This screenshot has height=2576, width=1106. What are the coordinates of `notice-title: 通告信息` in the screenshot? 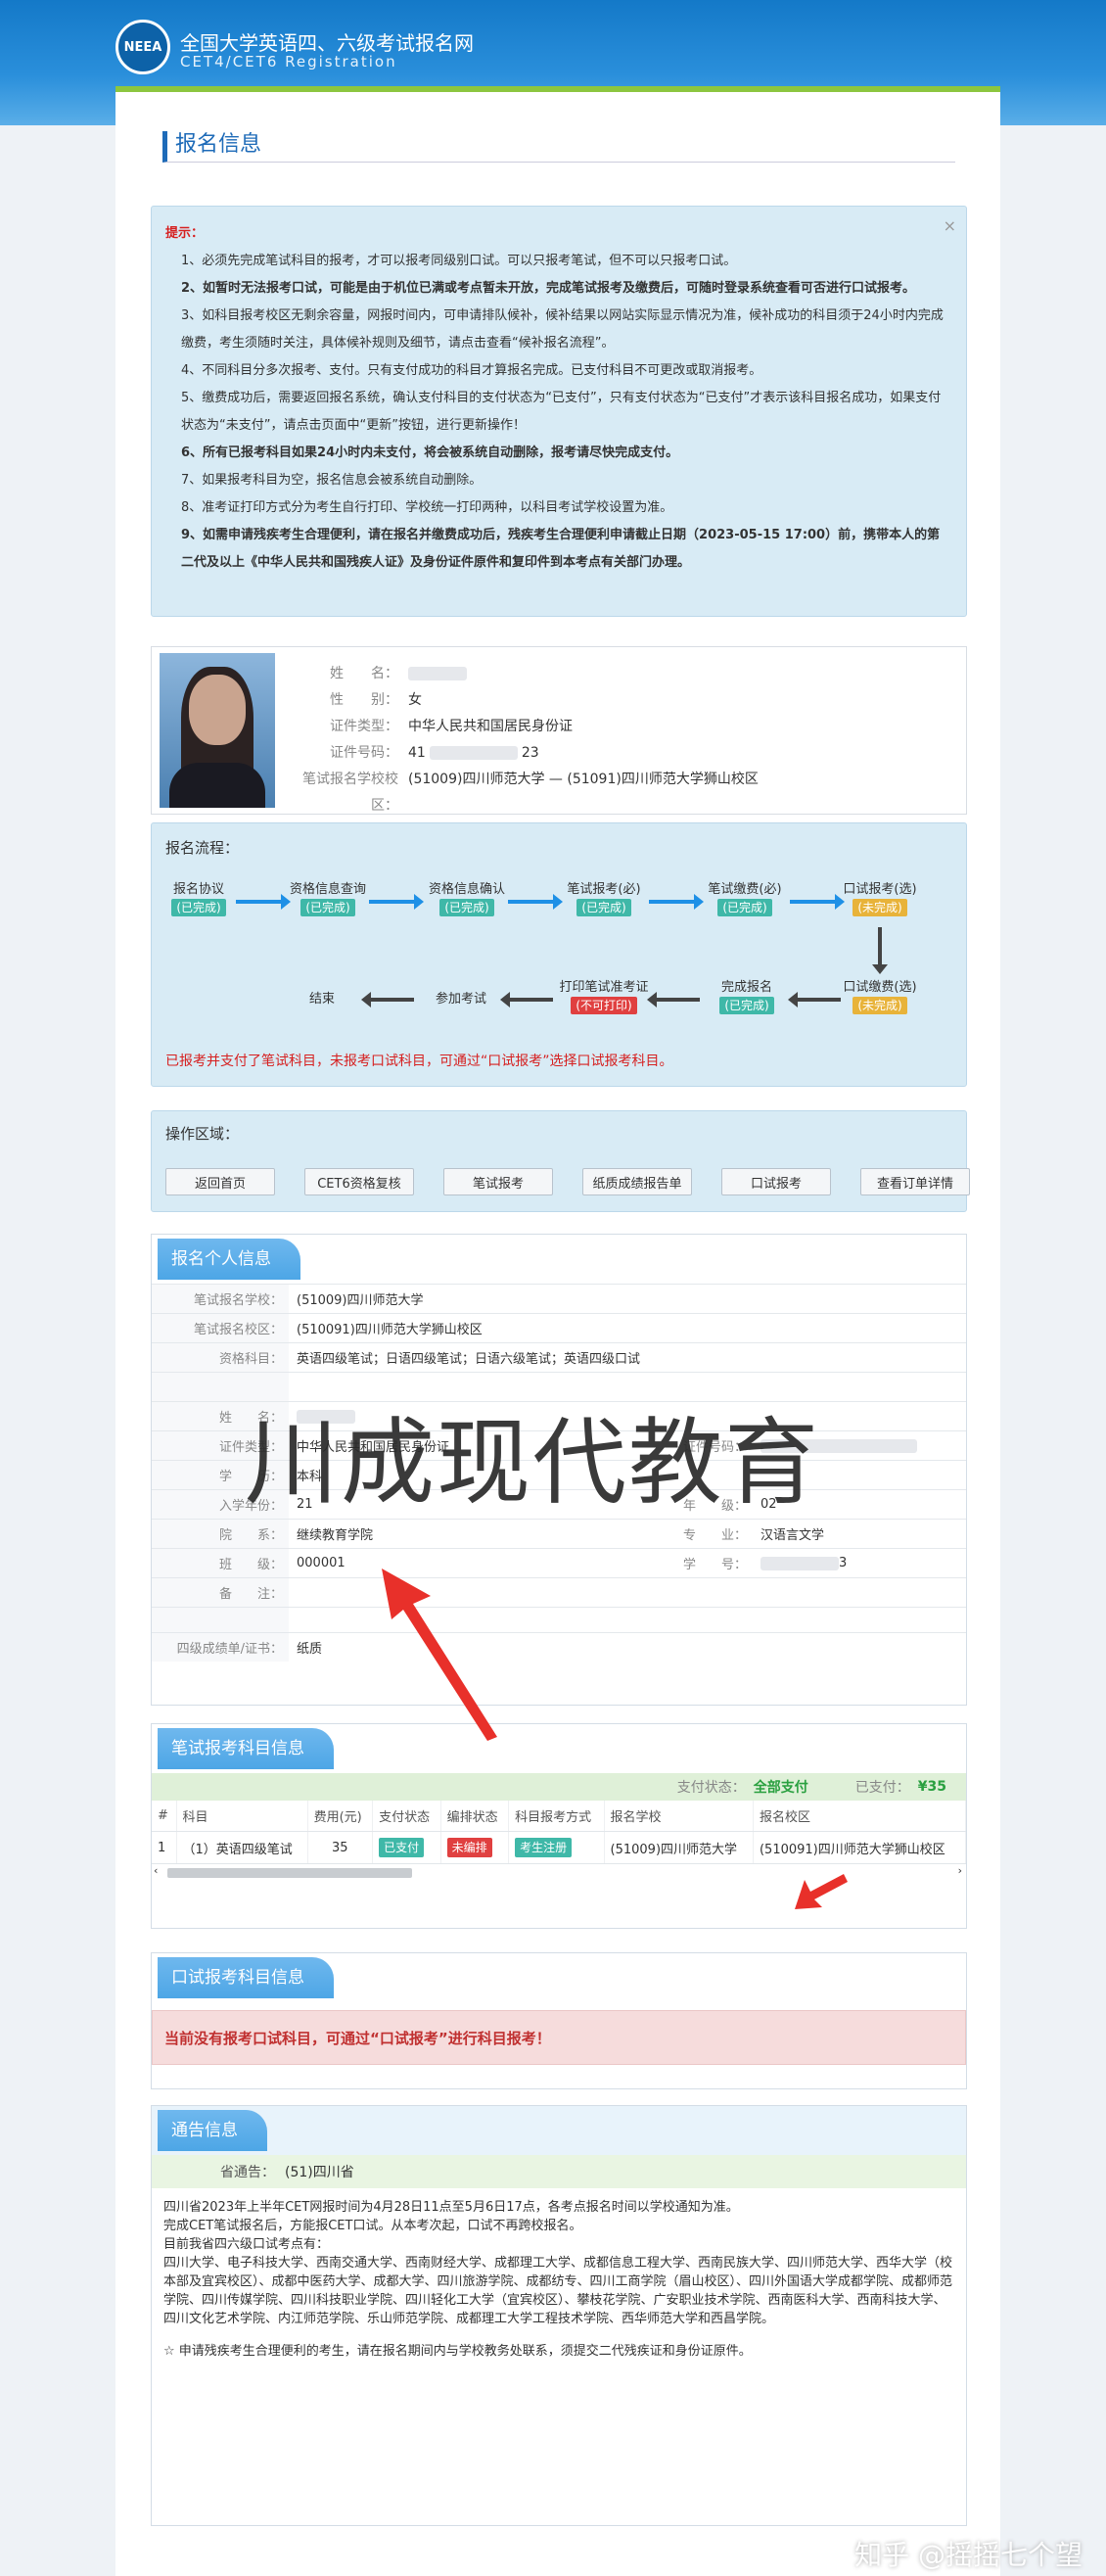 It's located at (212, 2130).